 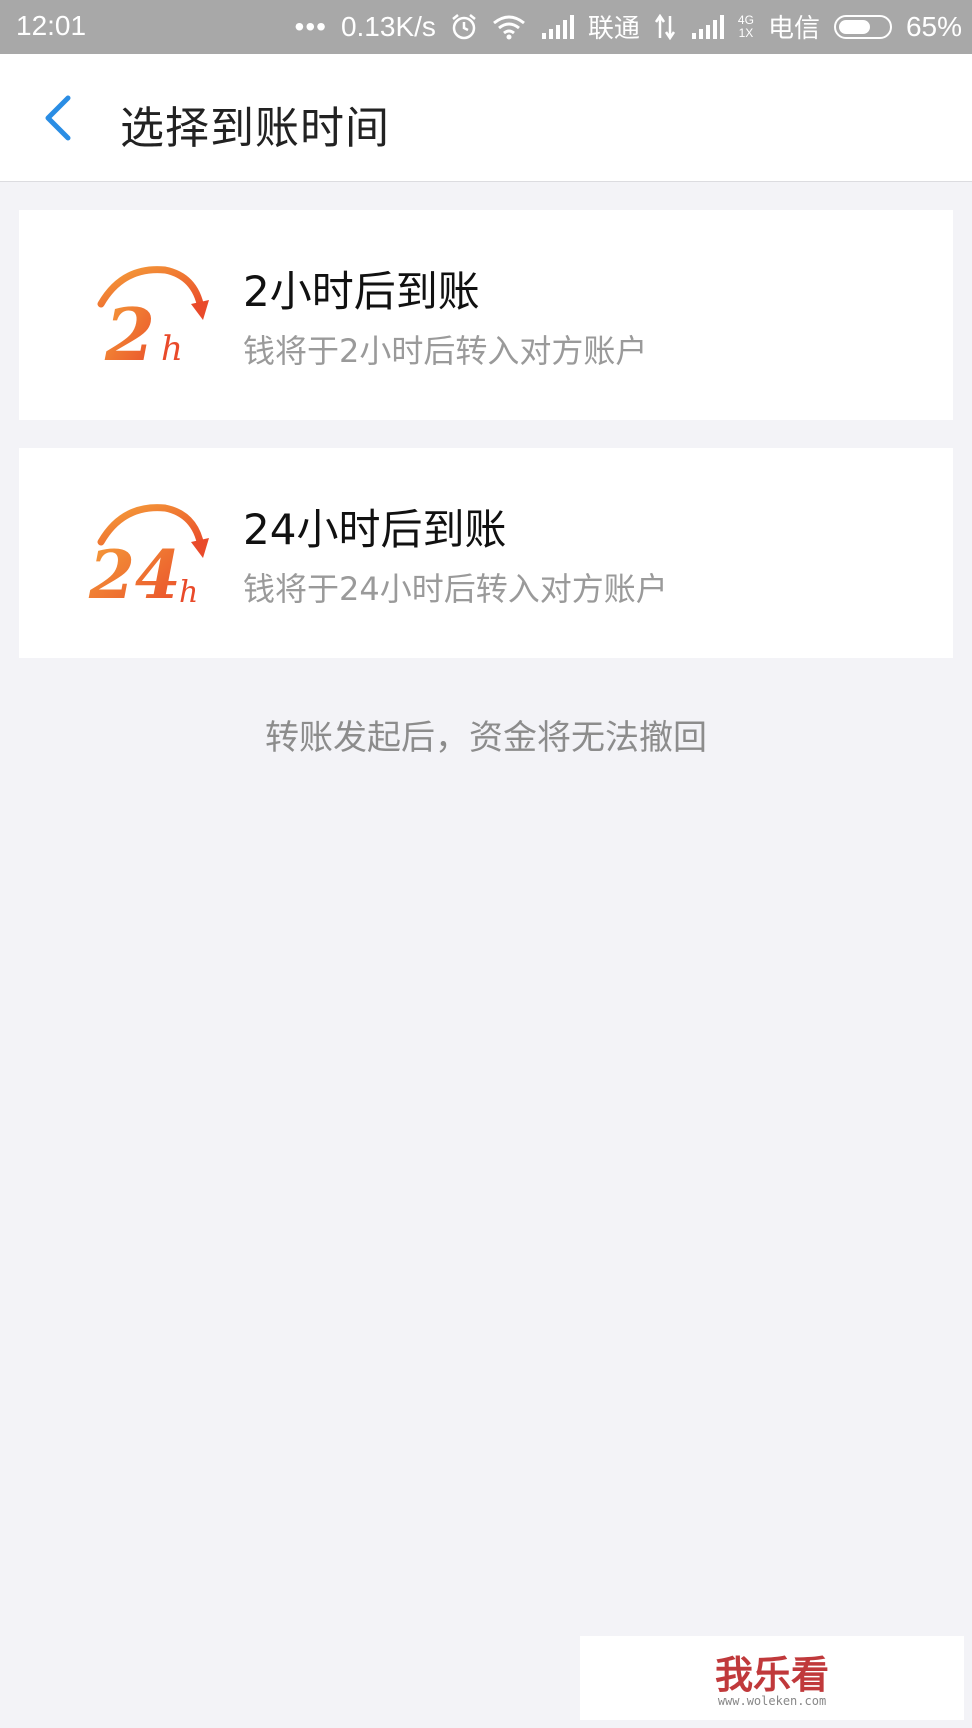 I want to click on status-time: 12:01, so click(x=51, y=25).